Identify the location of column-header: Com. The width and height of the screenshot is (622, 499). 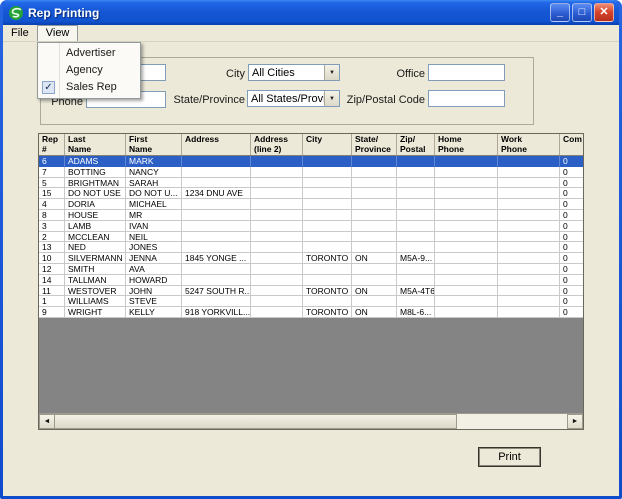
(571, 144).